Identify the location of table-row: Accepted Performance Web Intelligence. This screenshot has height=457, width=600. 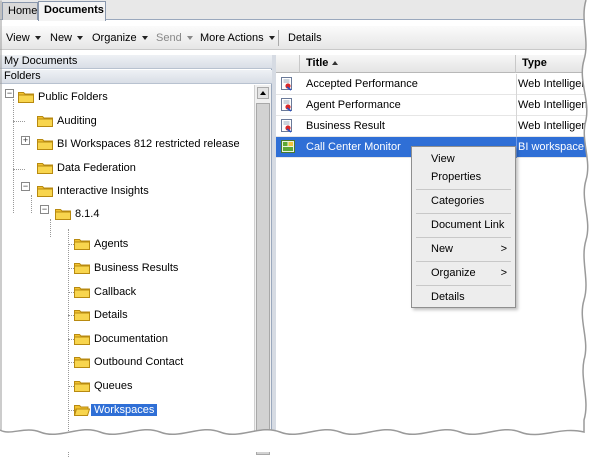
(438, 84).